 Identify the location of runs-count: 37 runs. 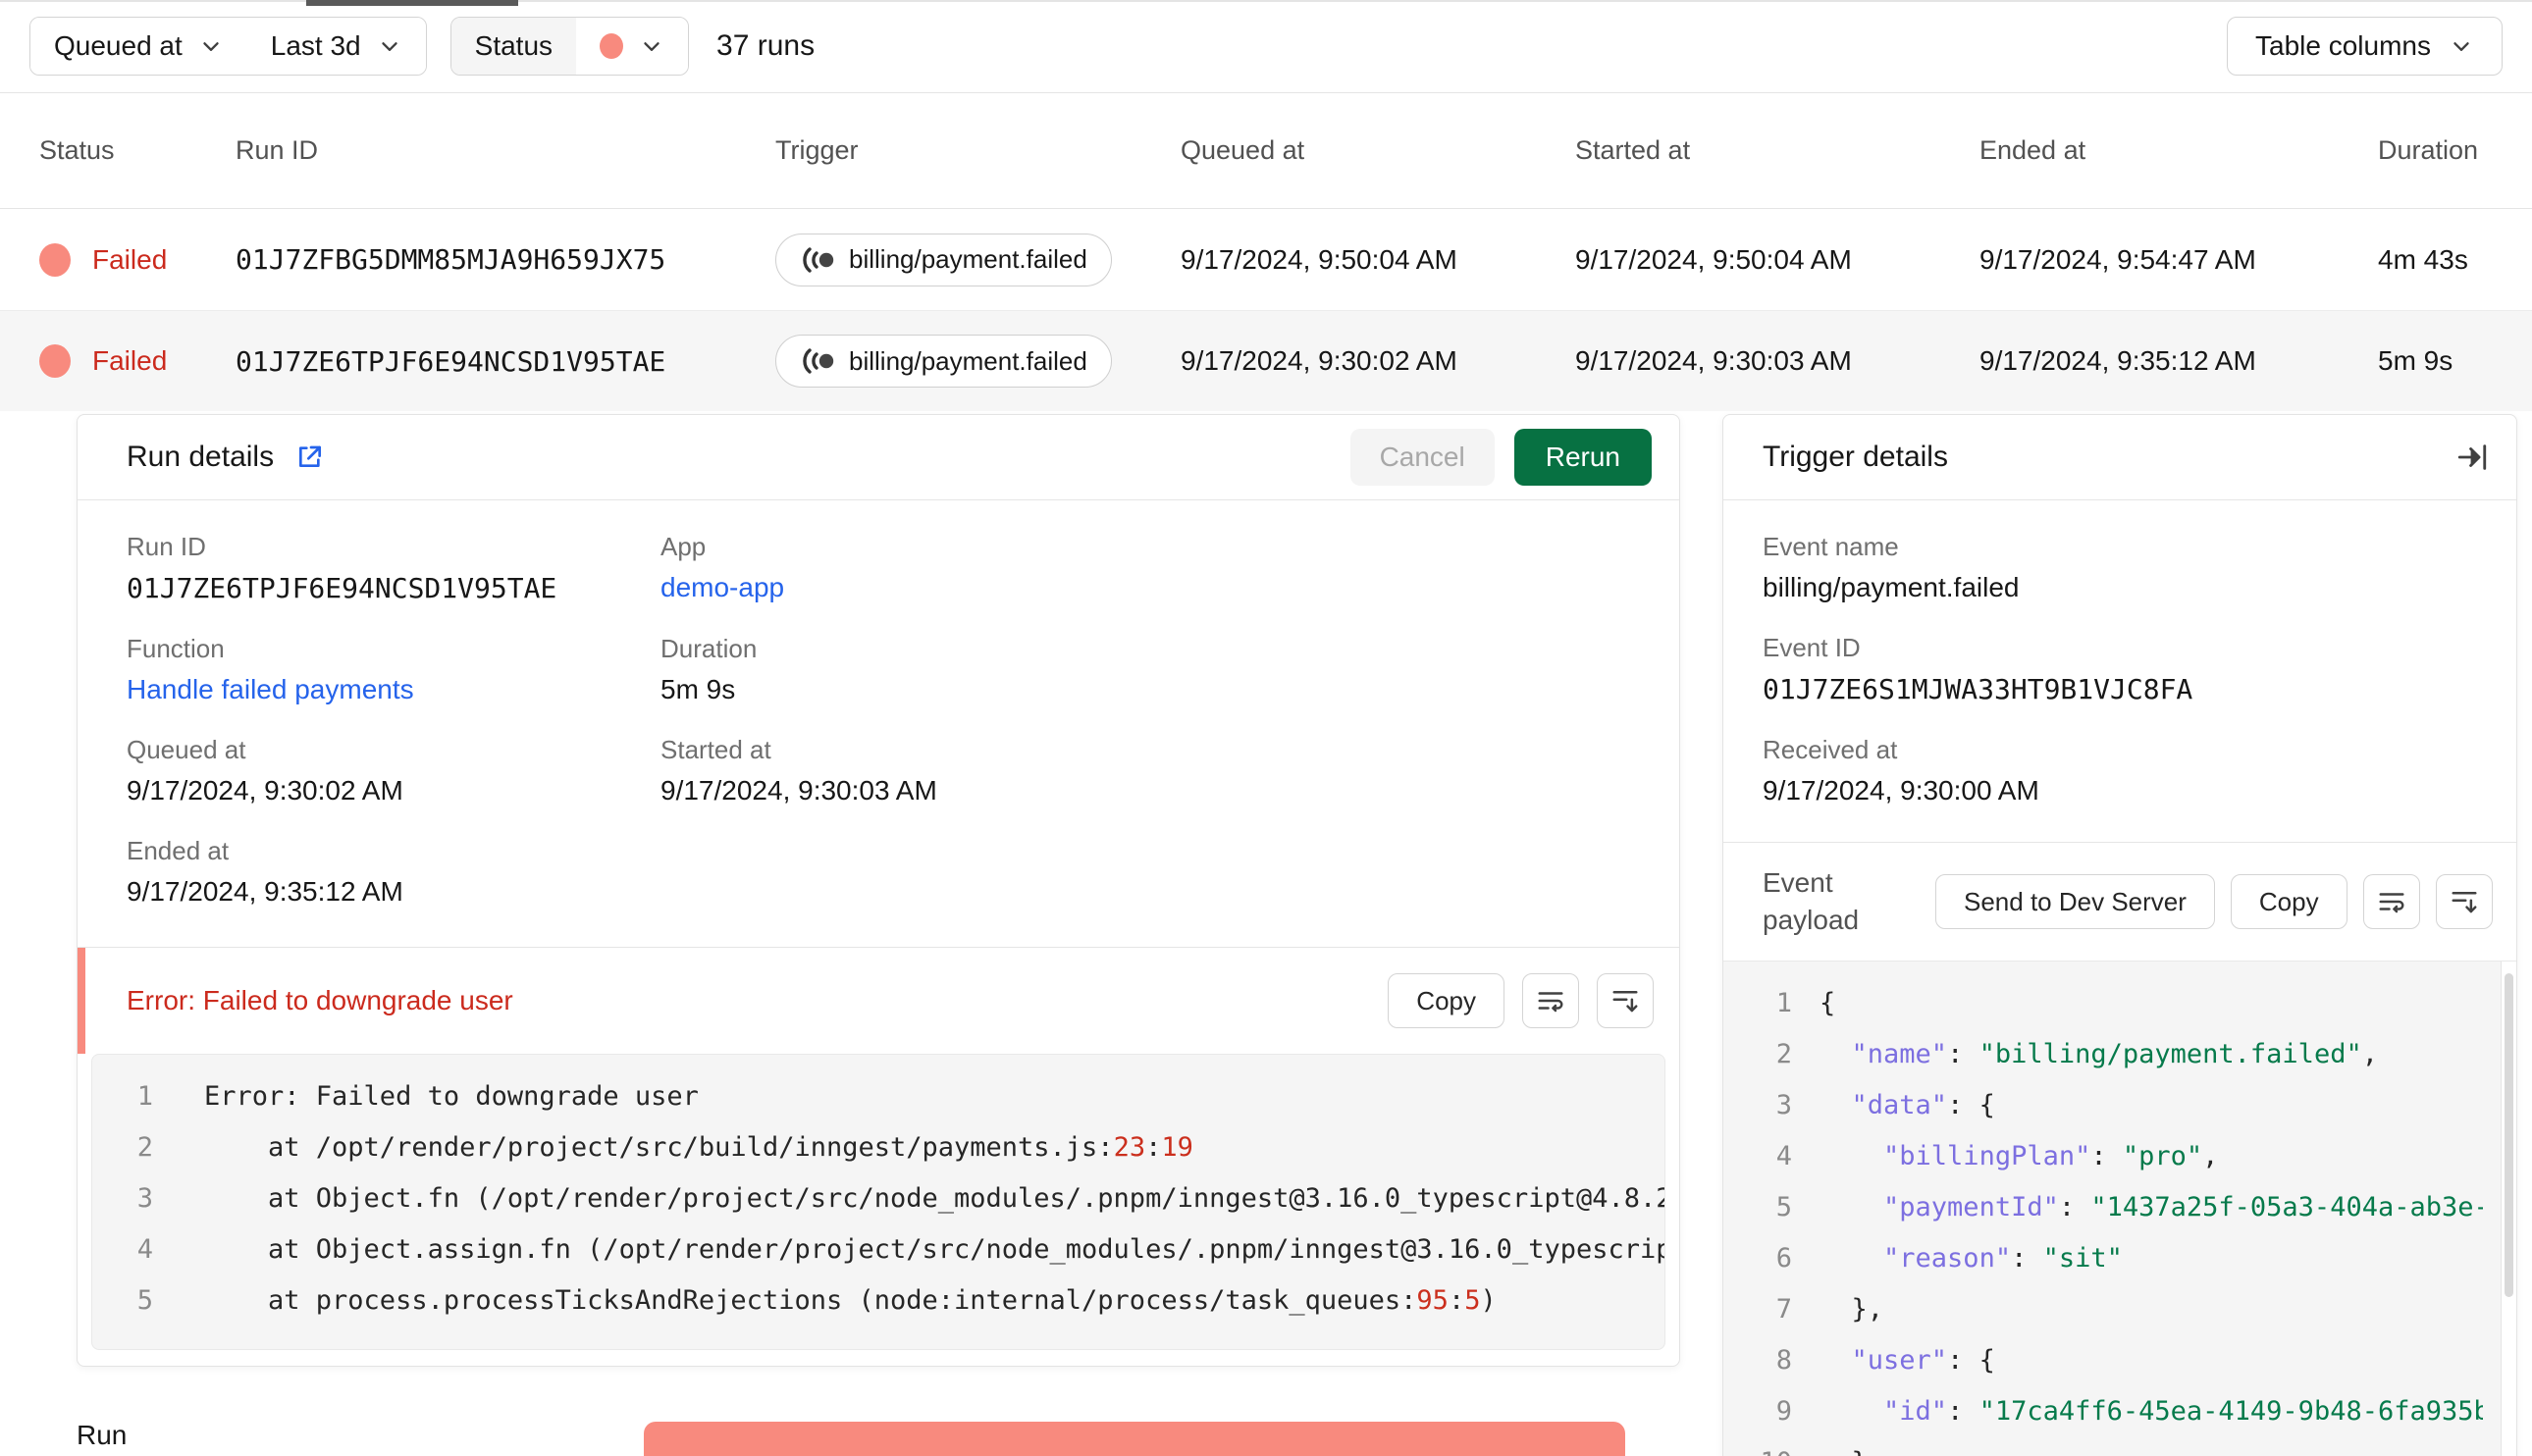
(766, 45).